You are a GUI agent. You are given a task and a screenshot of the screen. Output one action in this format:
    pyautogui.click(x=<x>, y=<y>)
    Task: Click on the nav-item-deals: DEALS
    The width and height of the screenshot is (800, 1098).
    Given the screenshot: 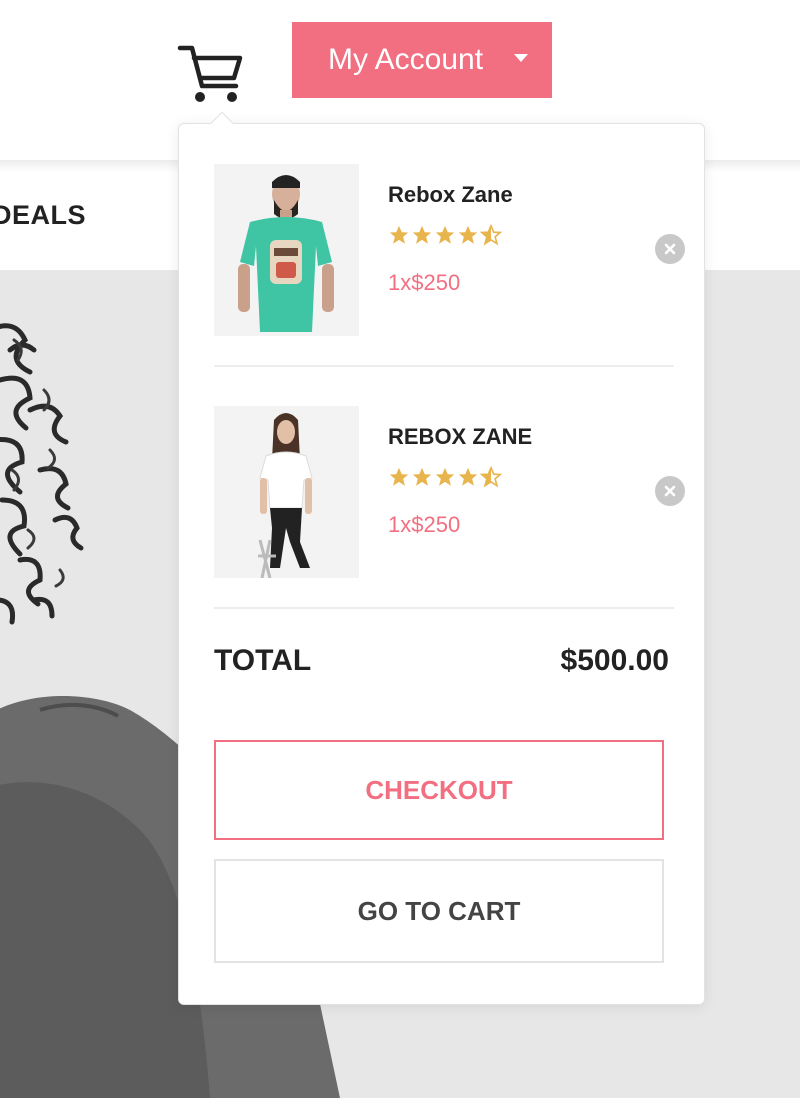 What is the action you would take?
    pyautogui.click(x=43, y=215)
    